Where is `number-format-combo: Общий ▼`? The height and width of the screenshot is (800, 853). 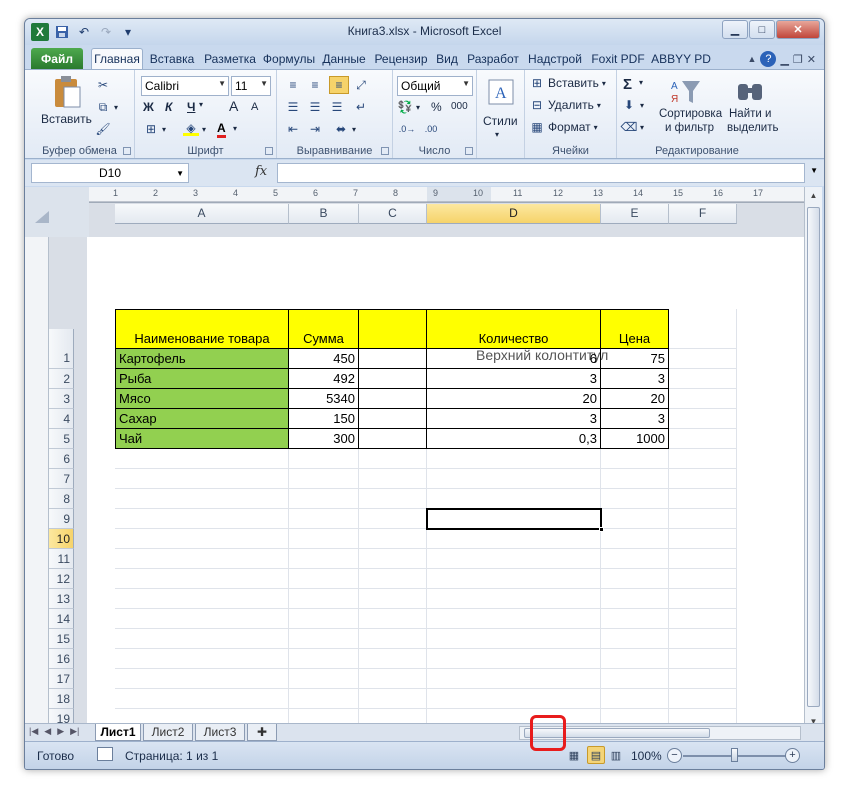
number-format-combo: Общий ▼ is located at coordinates (435, 86).